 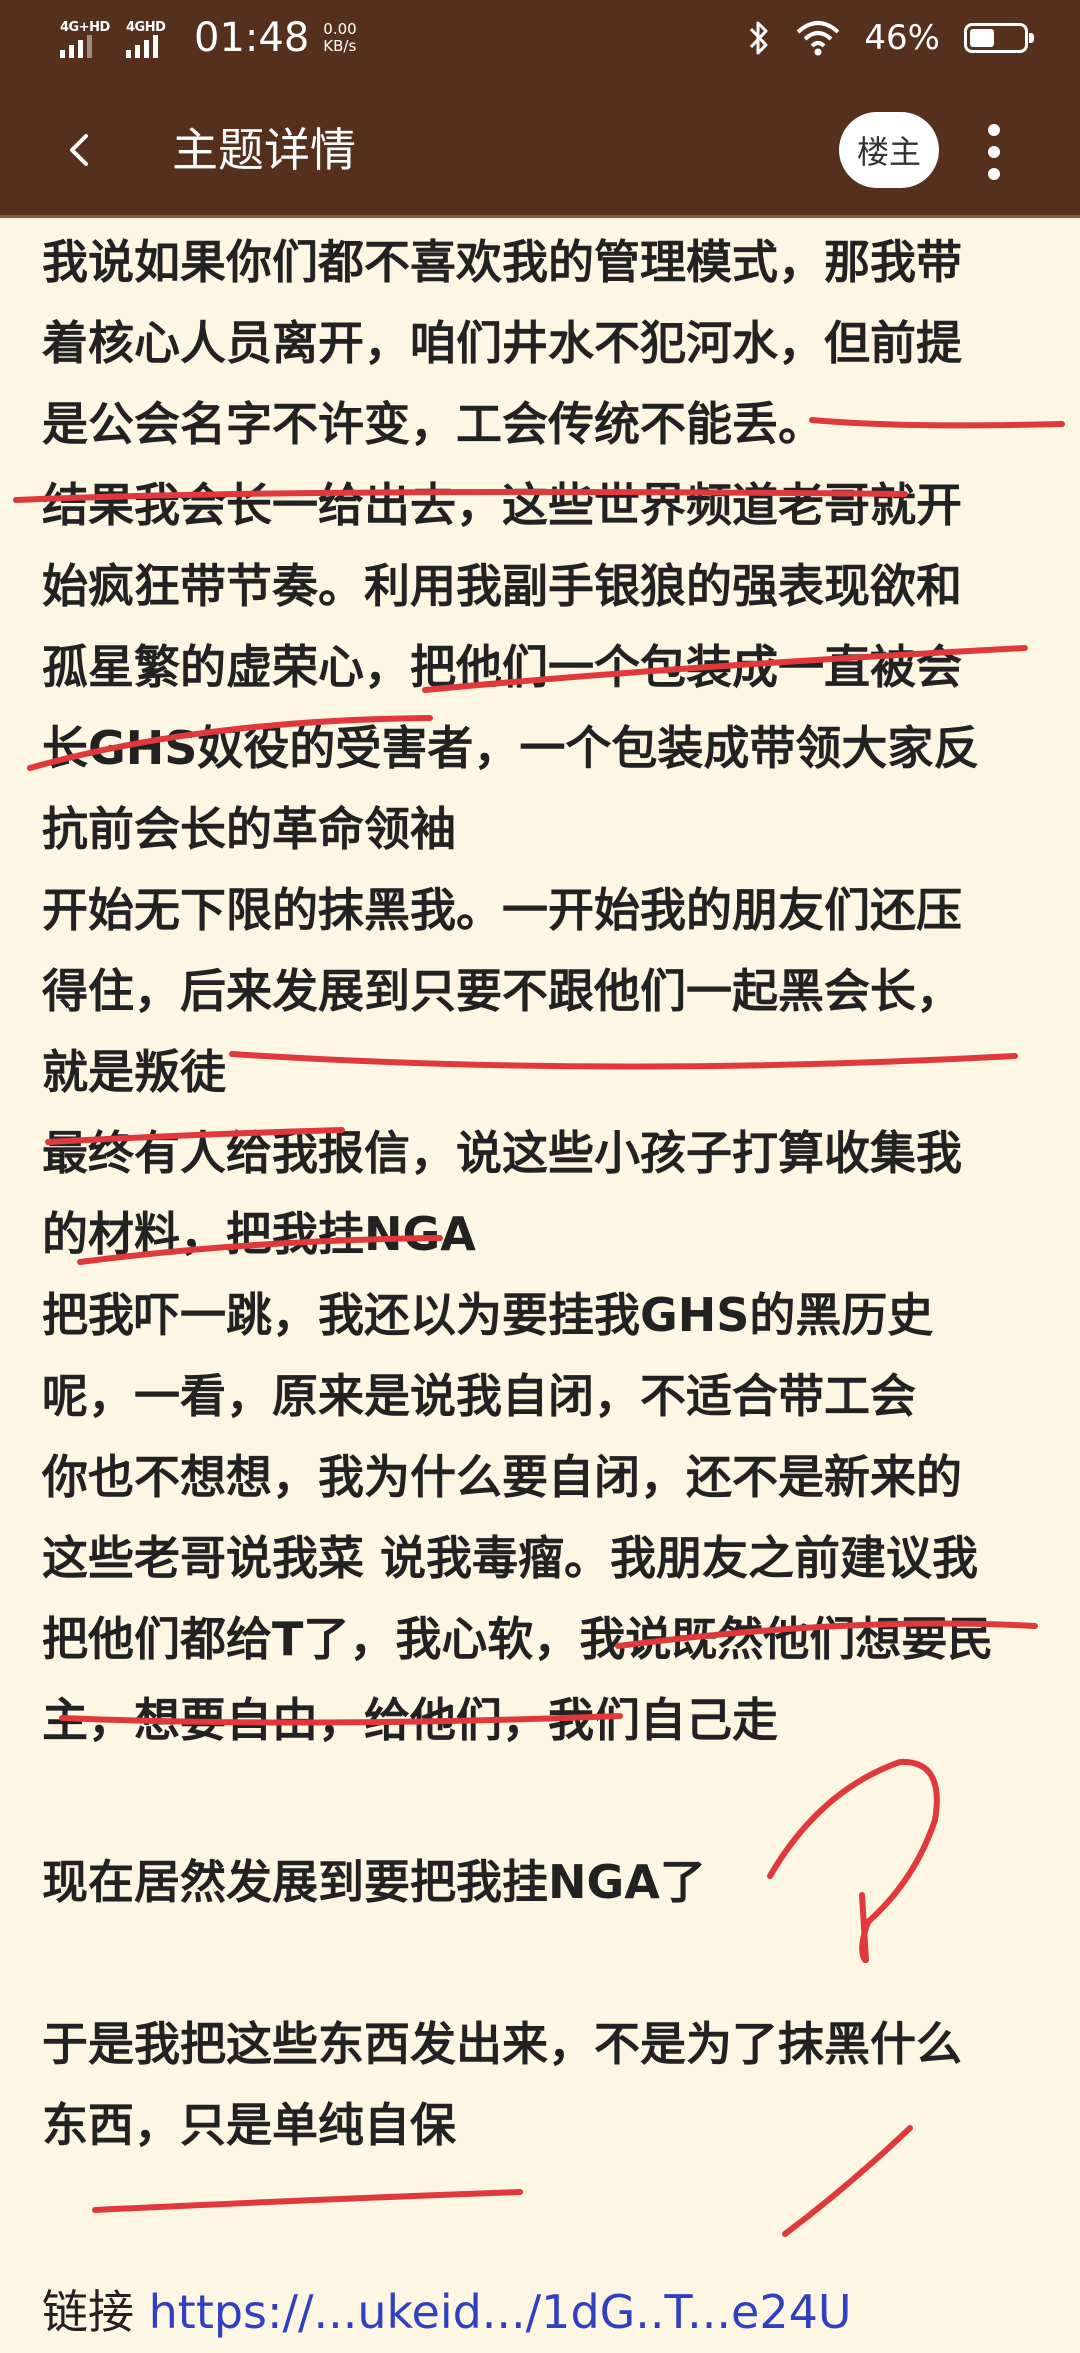 I want to click on underline-mark, so click(x=307, y=2201).